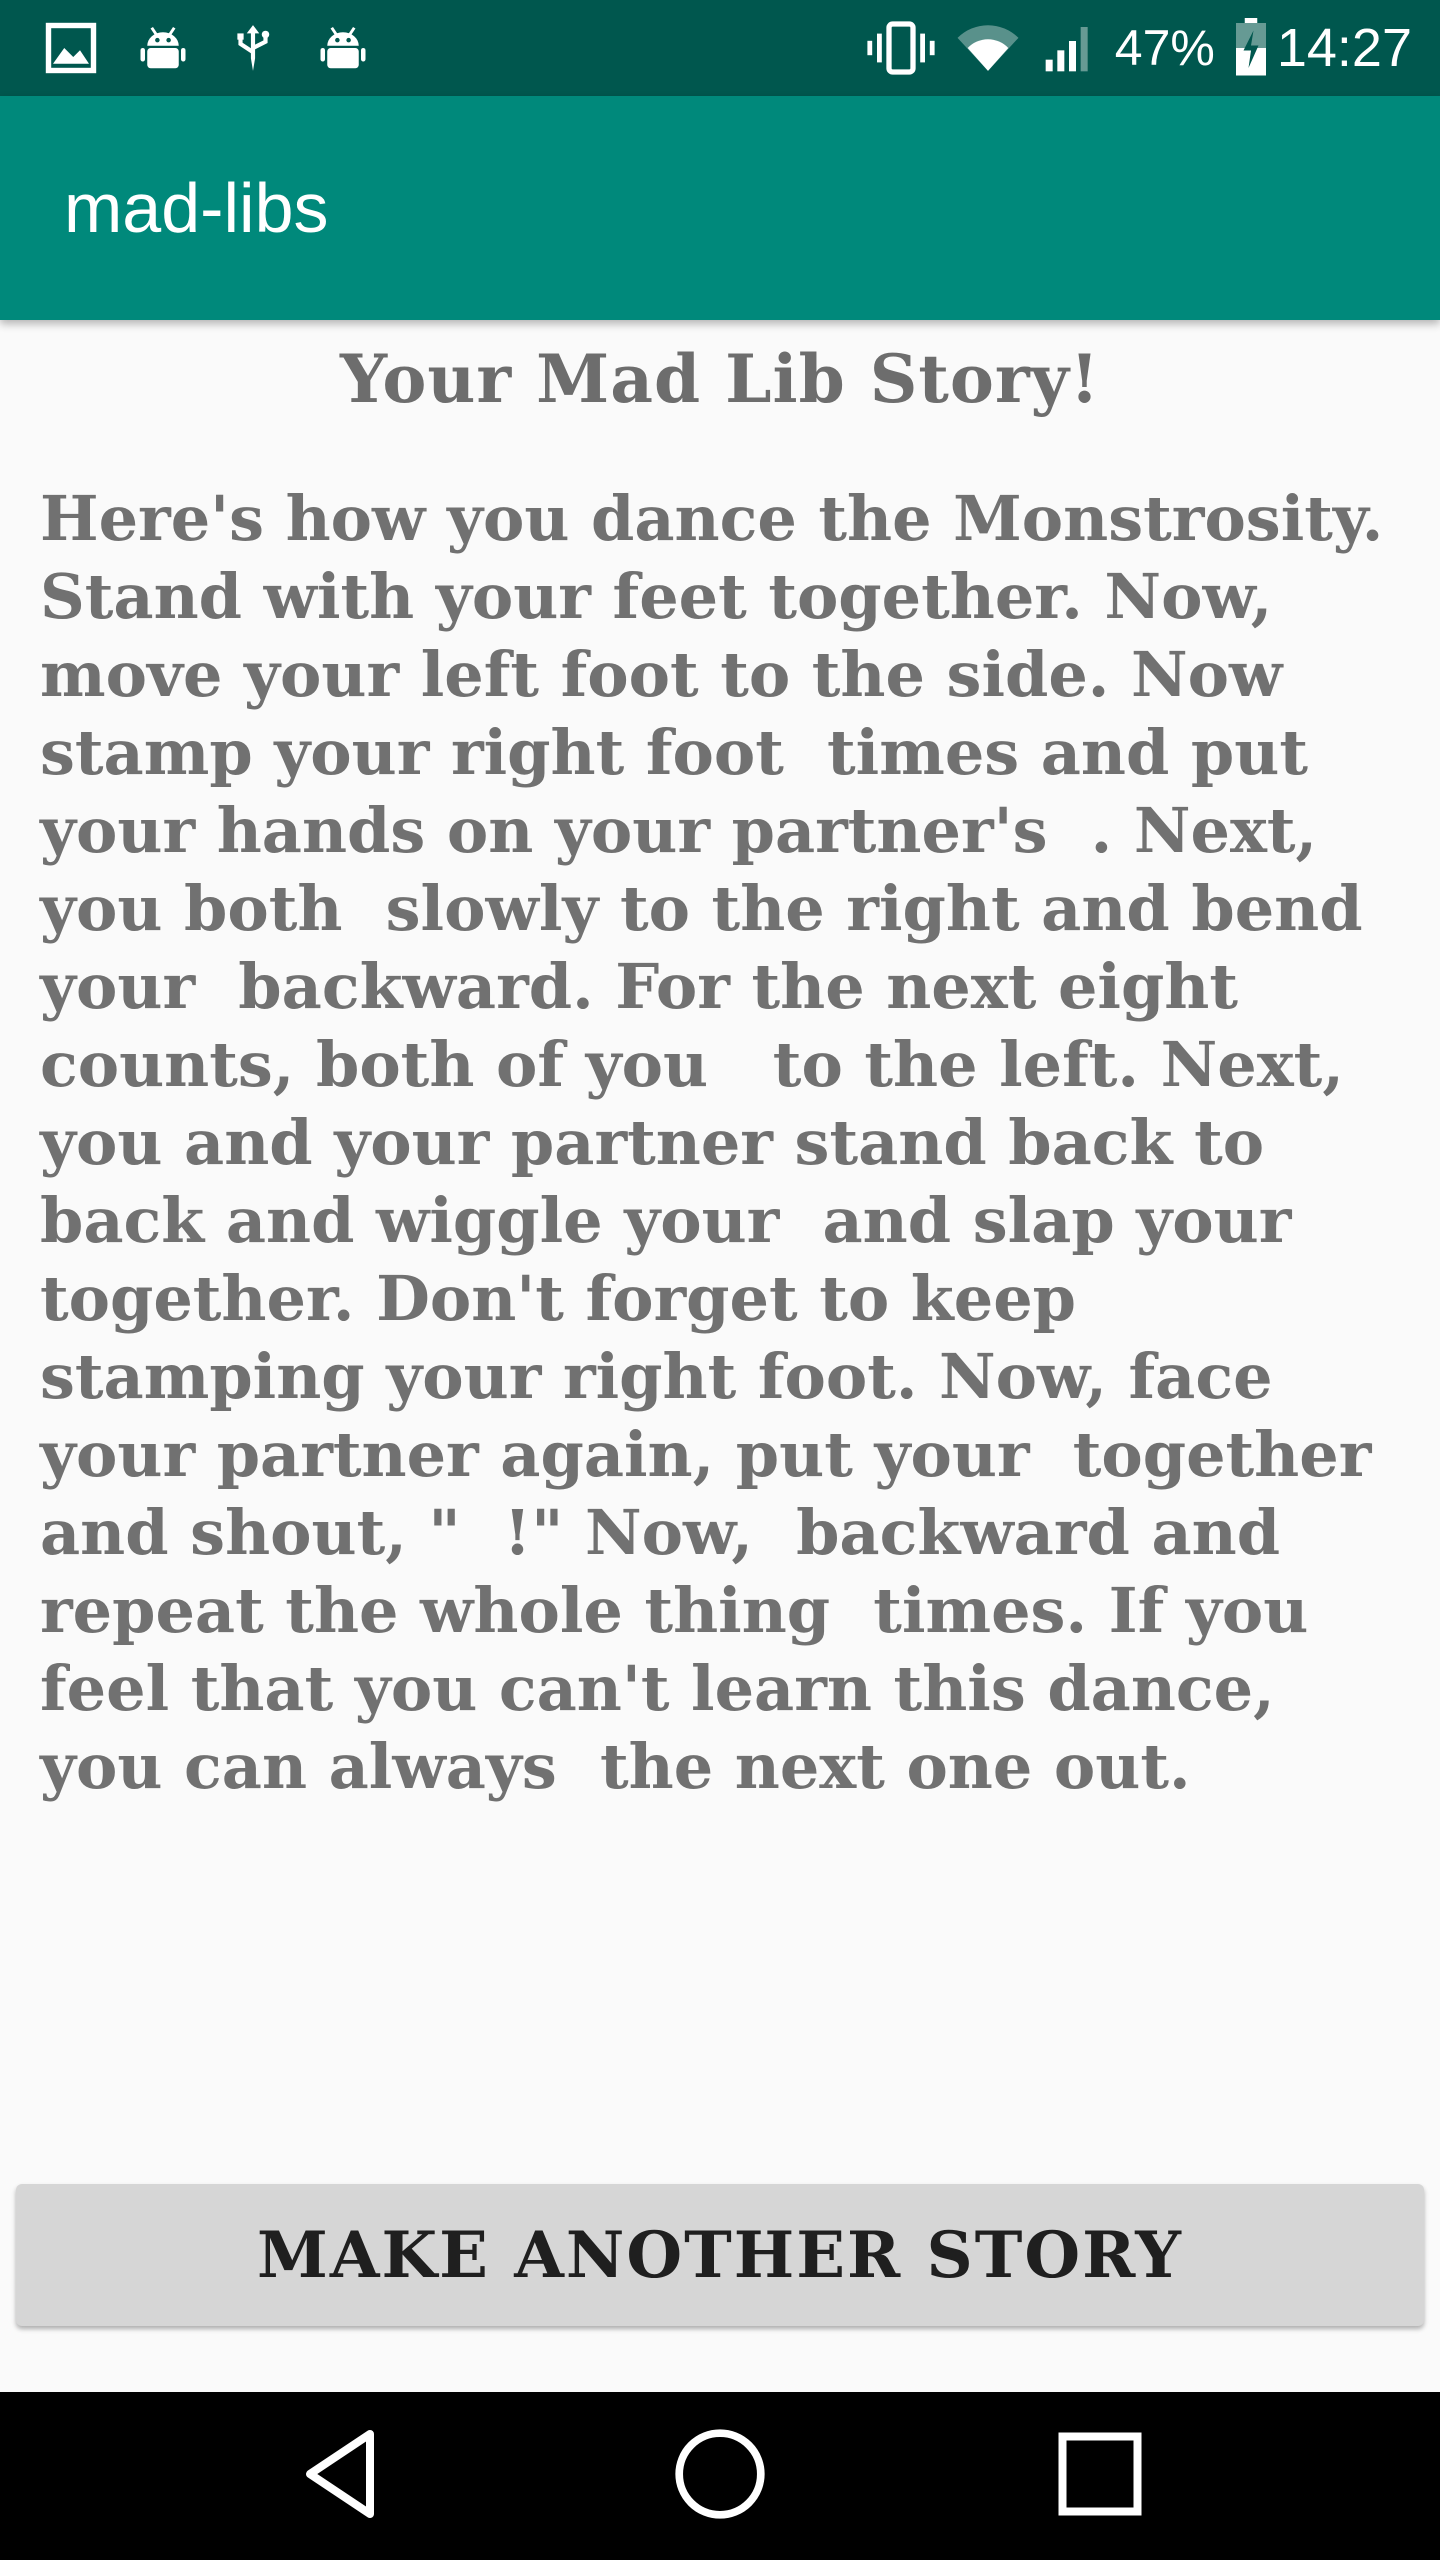  Describe the element at coordinates (1164, 48) in the screenshot. I see `battery-percentage: 47%` at that location.